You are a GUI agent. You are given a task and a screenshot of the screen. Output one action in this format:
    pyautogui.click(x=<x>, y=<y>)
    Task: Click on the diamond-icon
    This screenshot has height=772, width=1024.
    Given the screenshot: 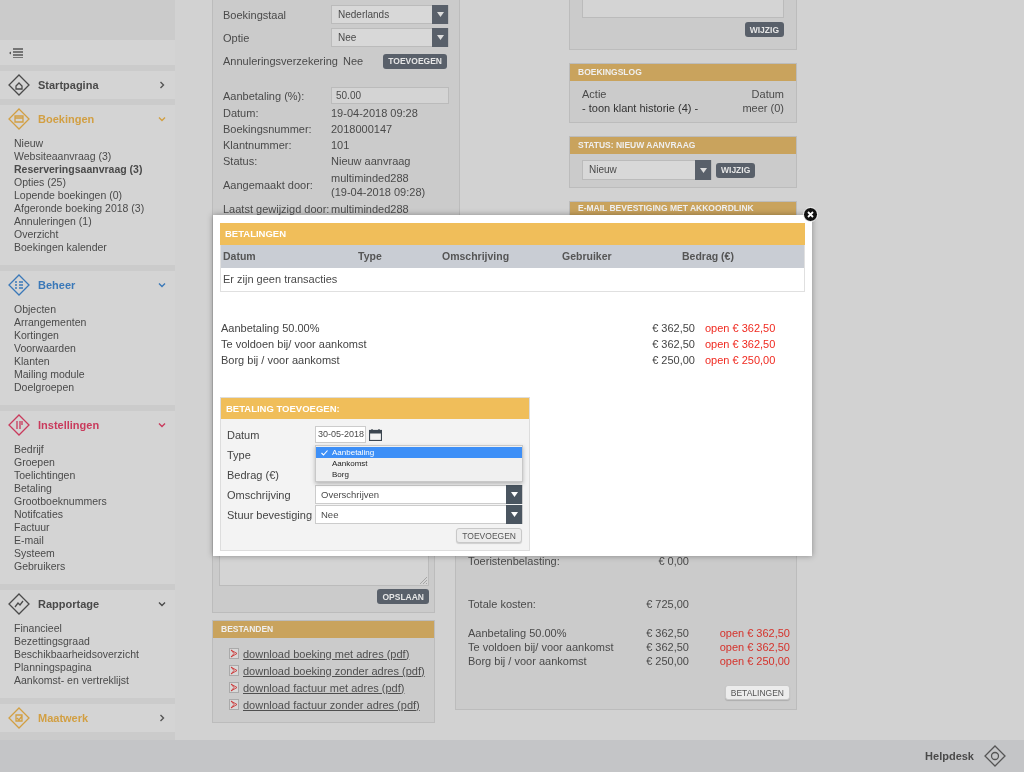 What is the action you would take?
    pyautogui.click(x=995, y=756)
    